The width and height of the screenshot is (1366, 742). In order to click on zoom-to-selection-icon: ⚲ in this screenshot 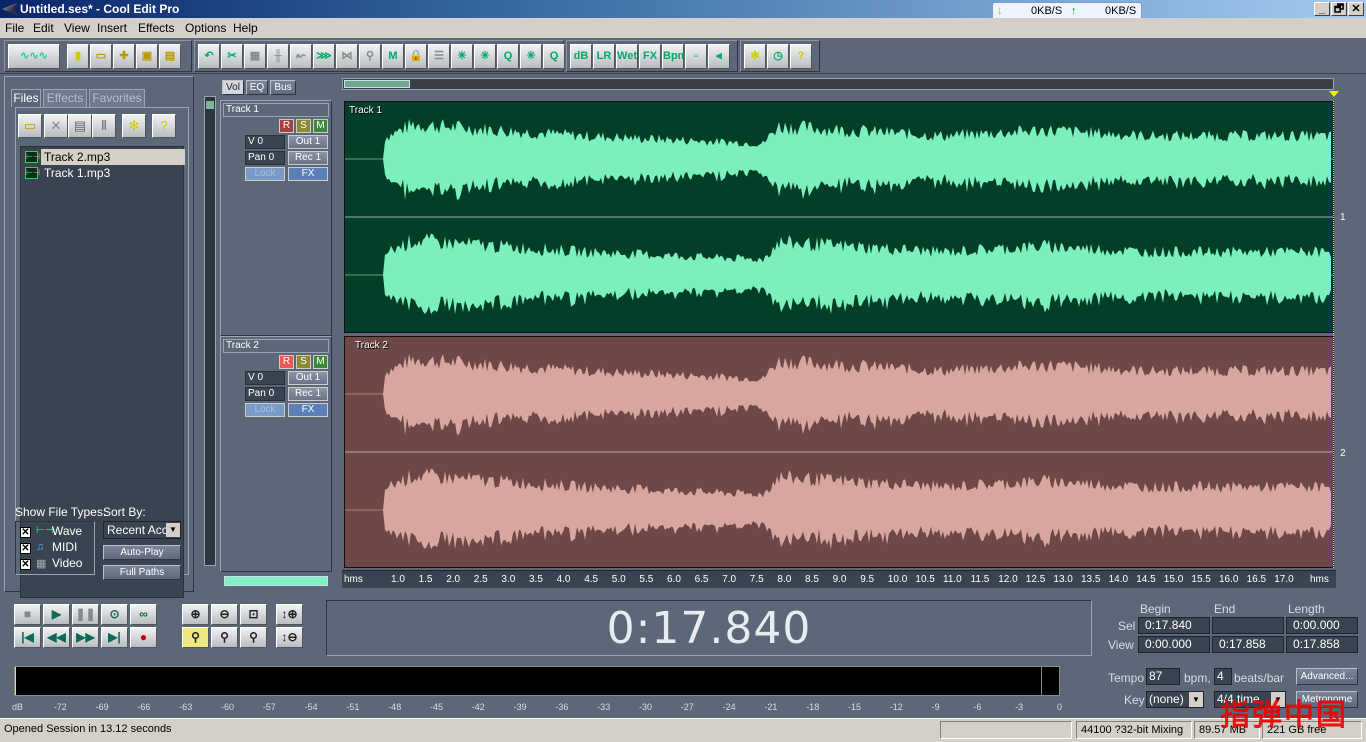, I will do `click(253, 637)`.